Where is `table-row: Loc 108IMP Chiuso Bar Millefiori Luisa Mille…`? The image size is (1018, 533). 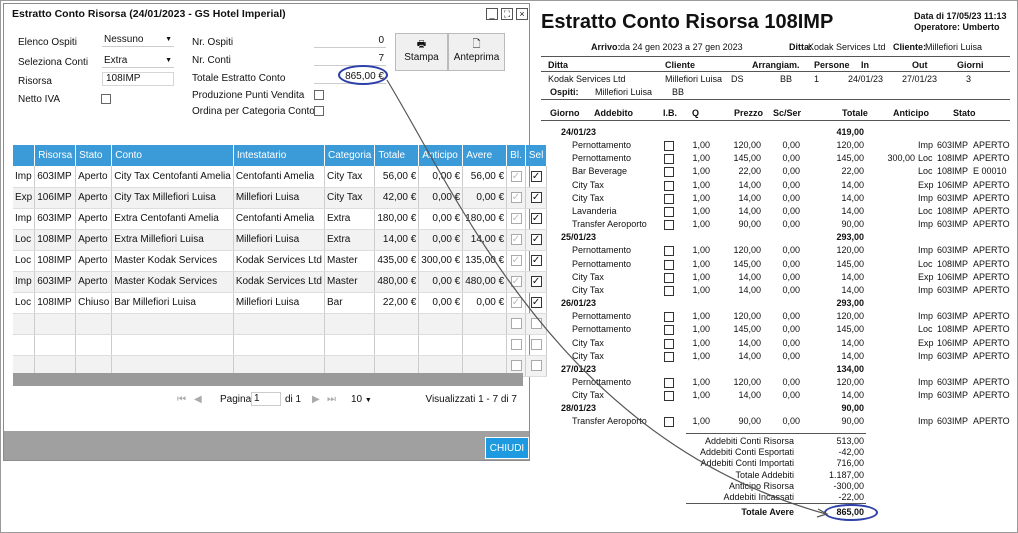
table-row: Loc 108IMP Chiuso Bar Millefiori Luisa Mille… is located at coordinates (280, 303).